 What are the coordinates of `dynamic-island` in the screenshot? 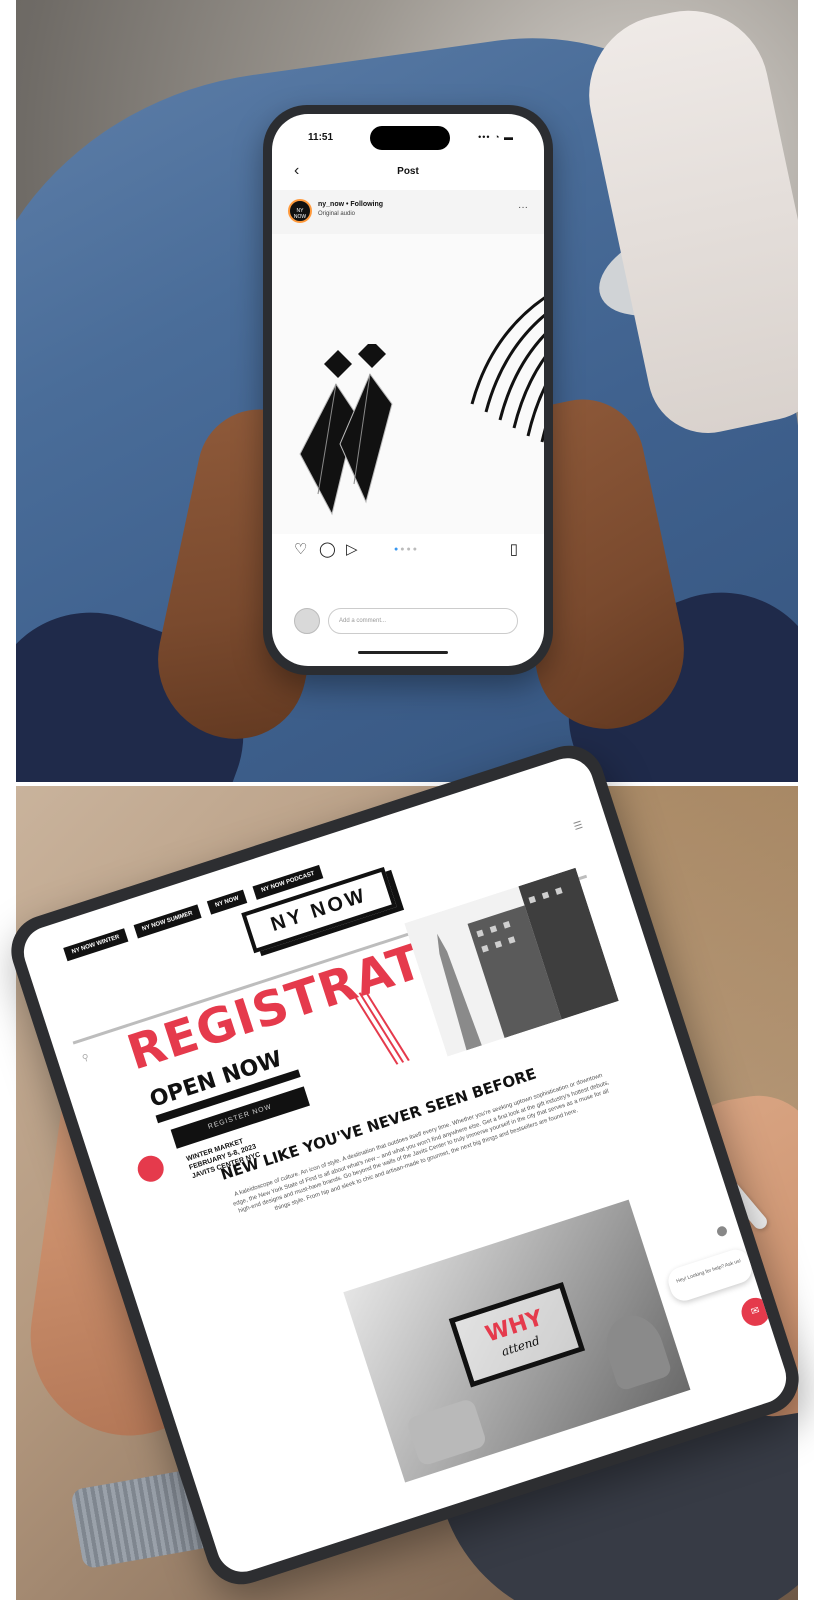 It's located at (410, 138).